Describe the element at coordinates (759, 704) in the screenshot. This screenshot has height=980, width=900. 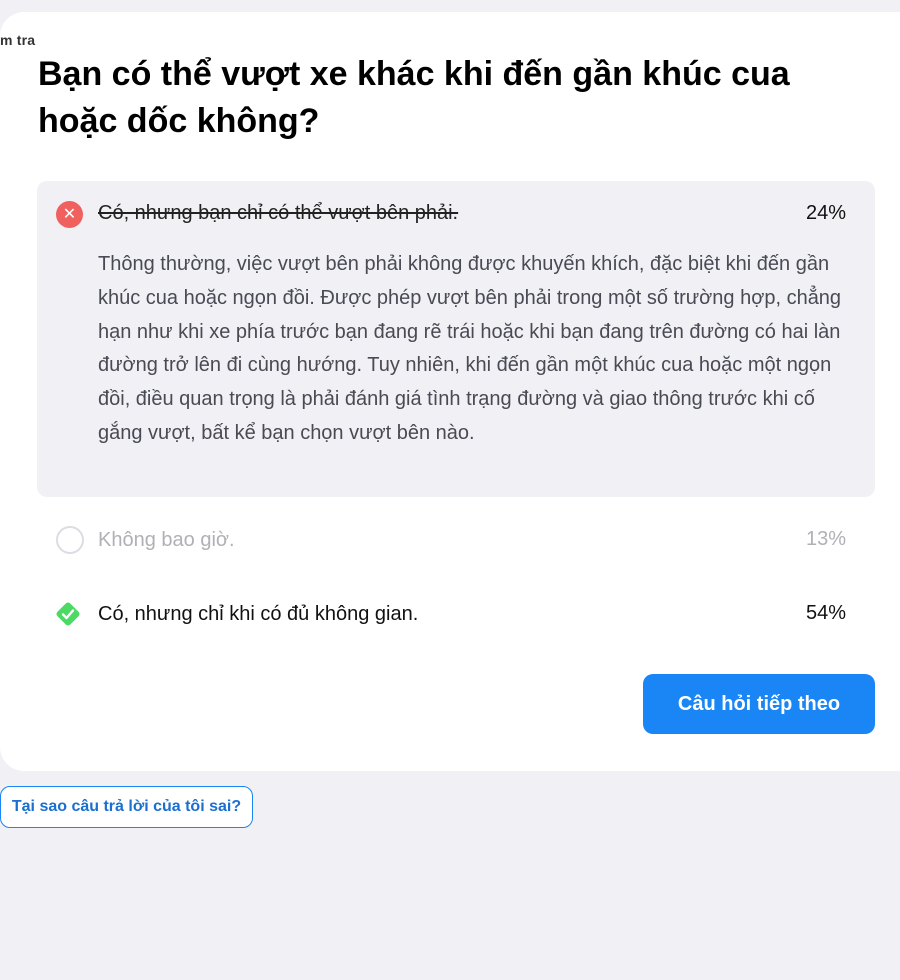
I see `next-question-button: Câu hỏi tiếp theo` at that location.